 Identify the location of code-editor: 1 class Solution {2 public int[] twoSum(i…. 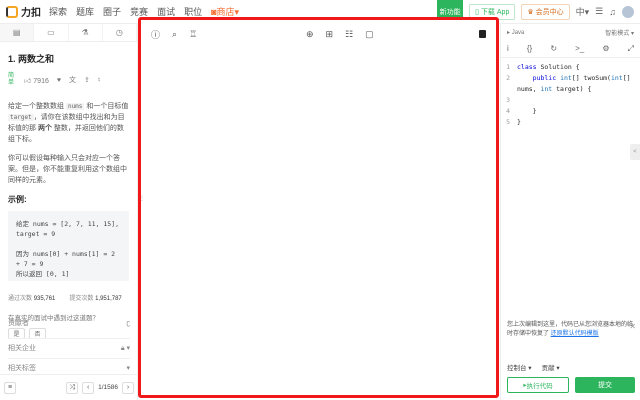
(570, 93).